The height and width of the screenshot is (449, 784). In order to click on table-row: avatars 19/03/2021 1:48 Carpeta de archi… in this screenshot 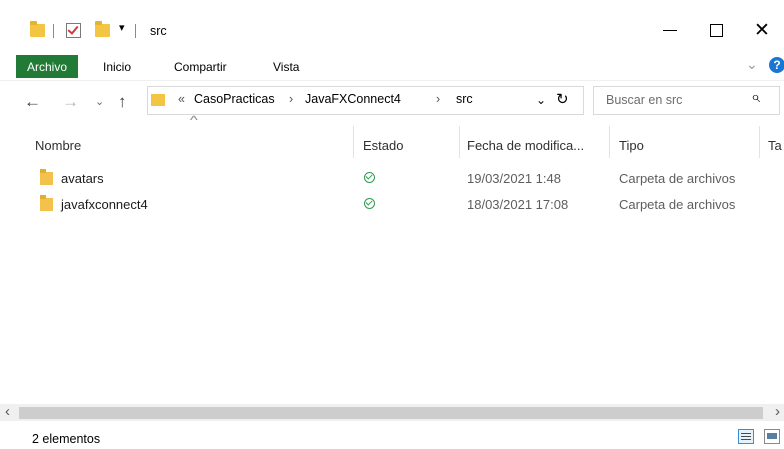, I will do `click(395, 178)`.